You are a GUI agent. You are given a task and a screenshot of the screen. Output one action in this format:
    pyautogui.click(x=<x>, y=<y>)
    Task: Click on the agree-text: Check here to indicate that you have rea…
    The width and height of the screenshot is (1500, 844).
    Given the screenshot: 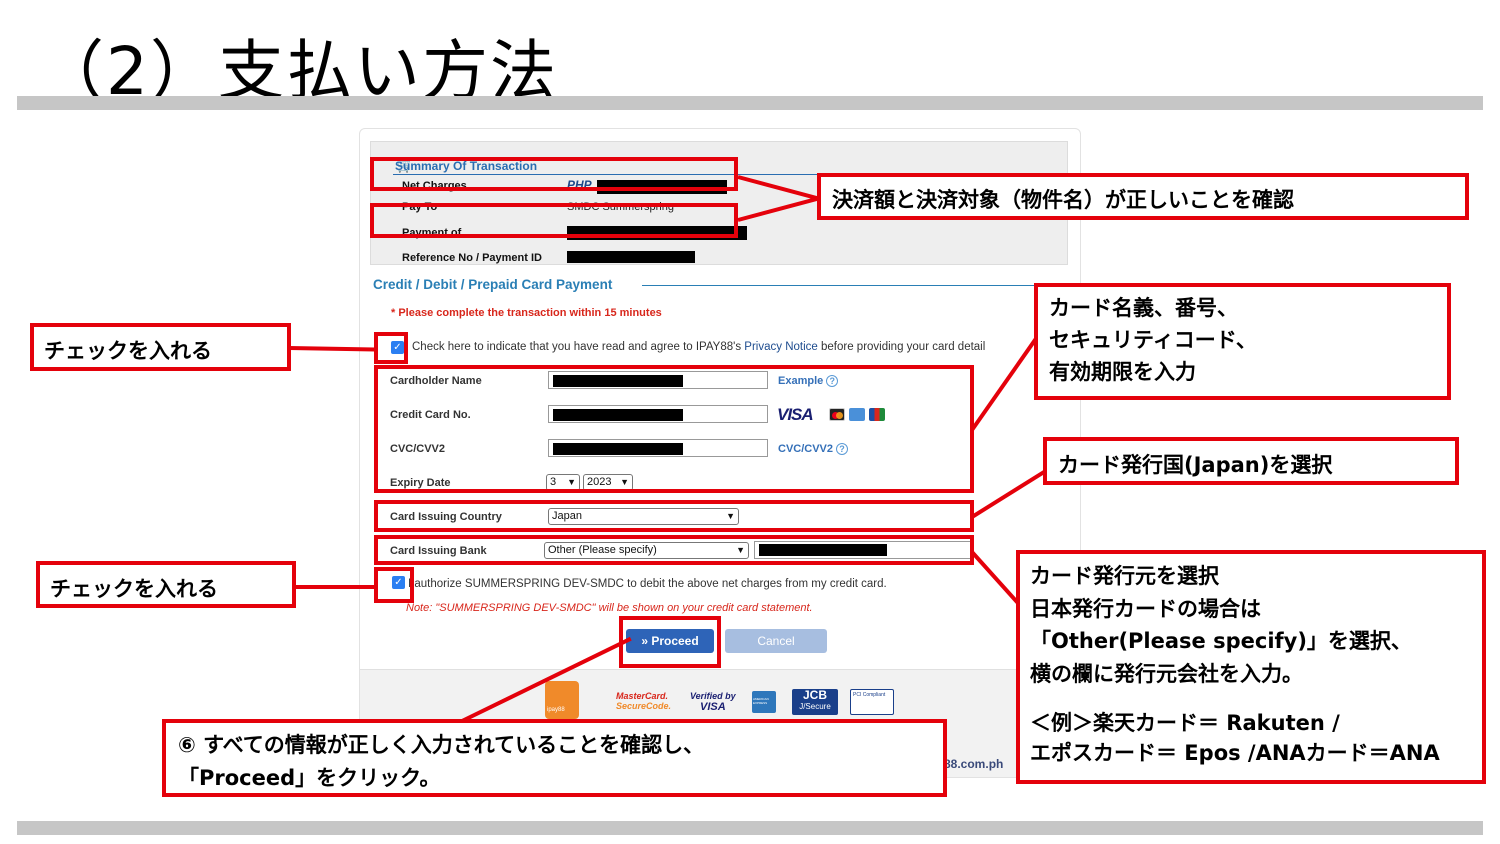 What is the action you would take?
    pyautogui.click(x=577, y=347)
    